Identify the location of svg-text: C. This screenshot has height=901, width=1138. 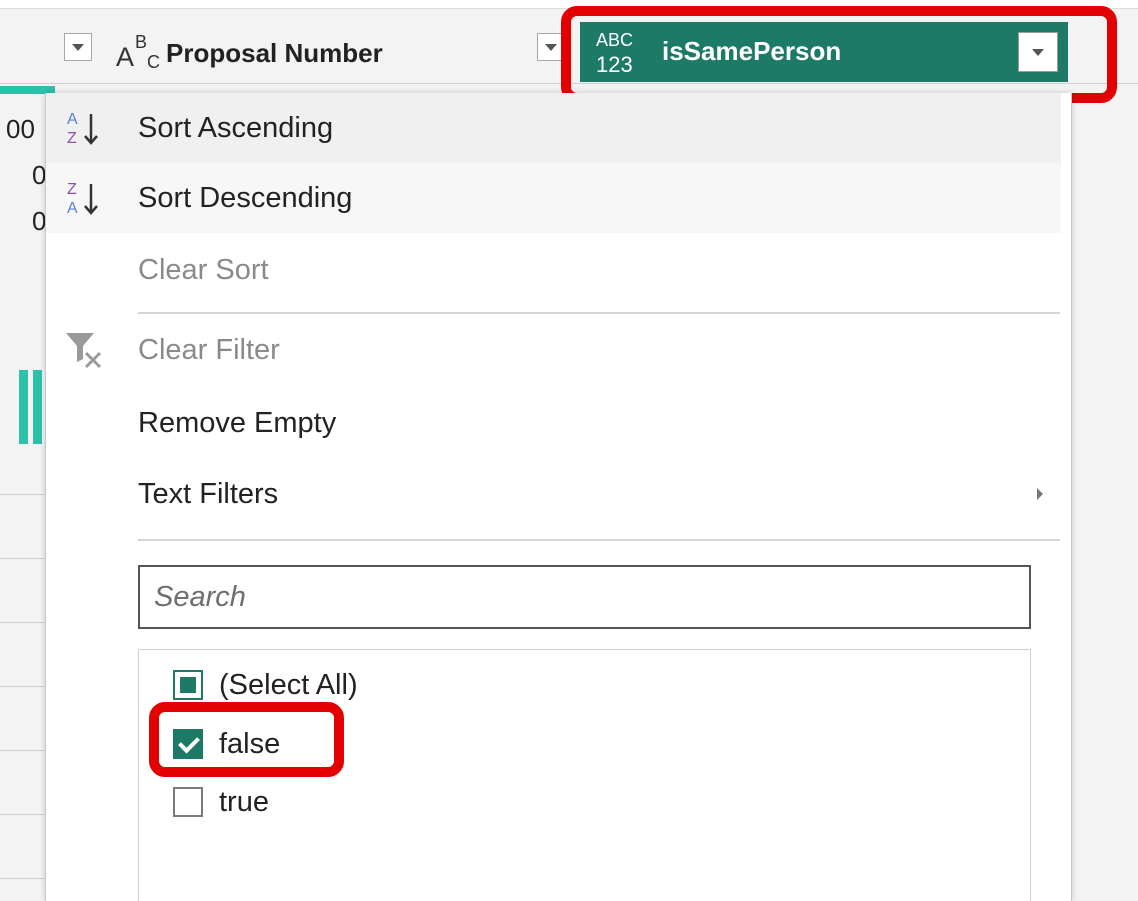
(153, 61).